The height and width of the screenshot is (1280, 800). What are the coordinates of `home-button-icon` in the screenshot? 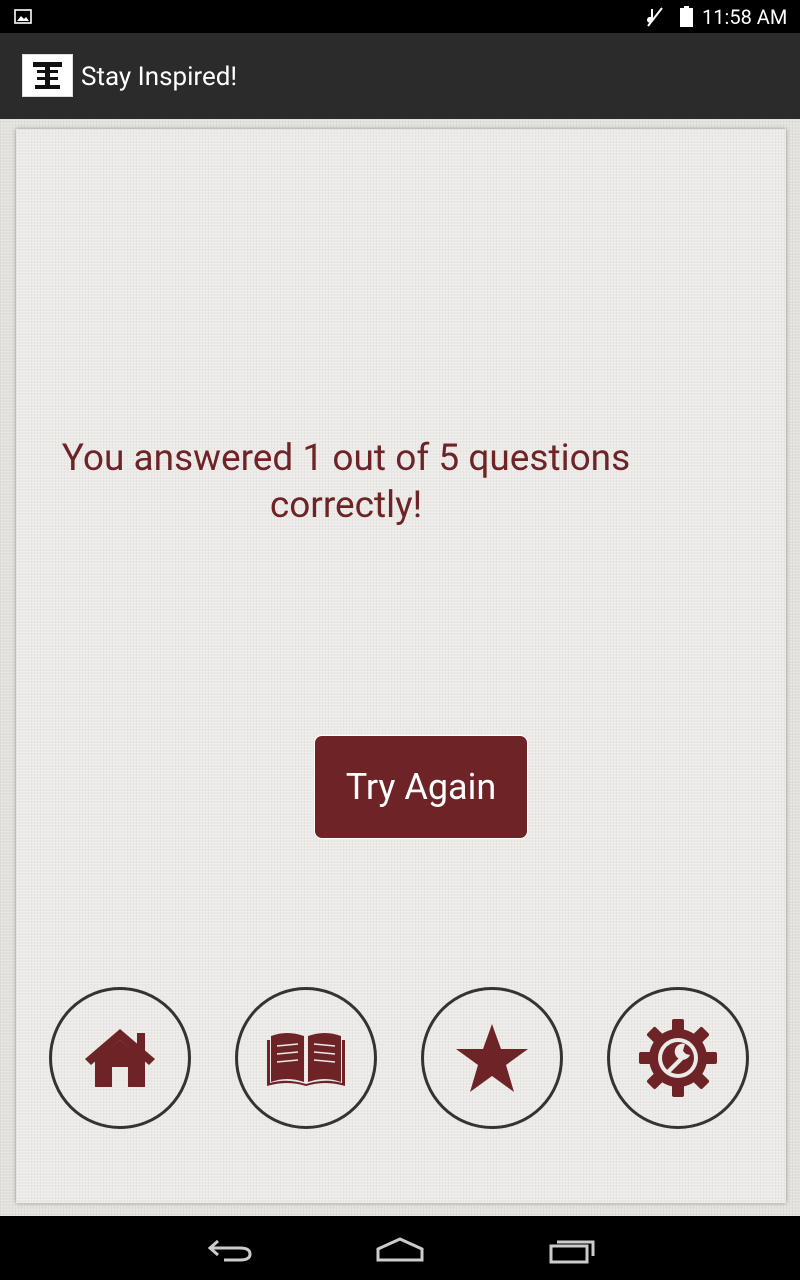 It's located at (400, 1250).